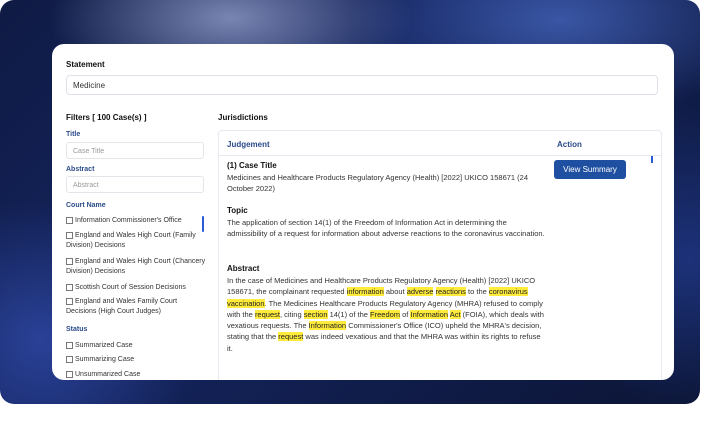  Describe the element at coordinates (252, 165) in the screenshot. I see `case-title-label: (1) Case Title` at that location.